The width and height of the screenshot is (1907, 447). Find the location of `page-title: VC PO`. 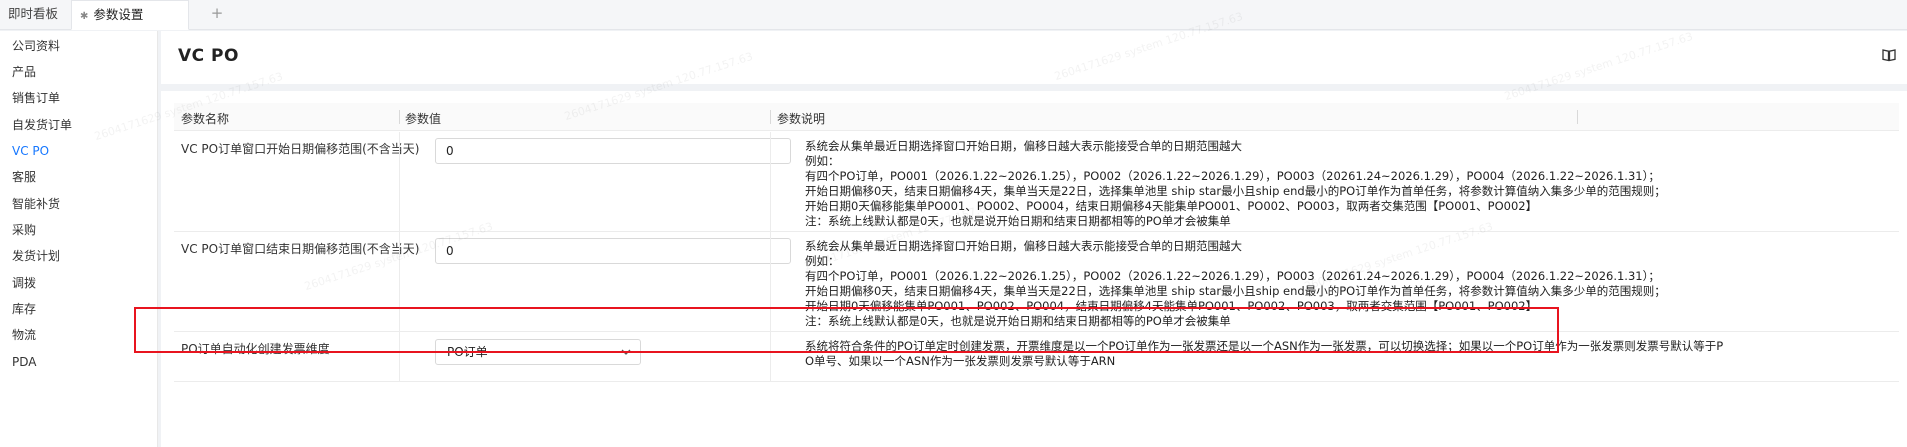

page-title: VC PO is located at coordinates (208, 56).